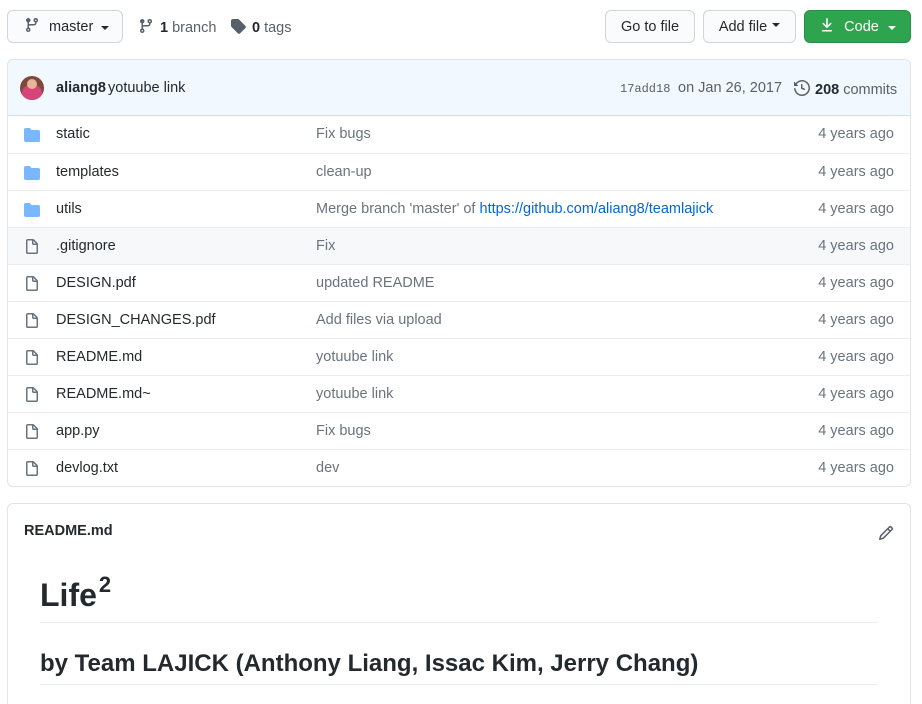 This screenshot has width=922, height=704. Describe the element at coordinates (459, 245) in the screenshot. I see `file-row: .gitignore Fix 4 years ago` at that location.